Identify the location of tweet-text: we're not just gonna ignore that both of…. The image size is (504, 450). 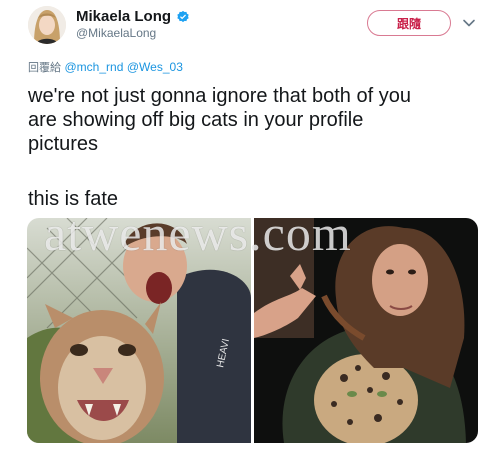
(219, 120).